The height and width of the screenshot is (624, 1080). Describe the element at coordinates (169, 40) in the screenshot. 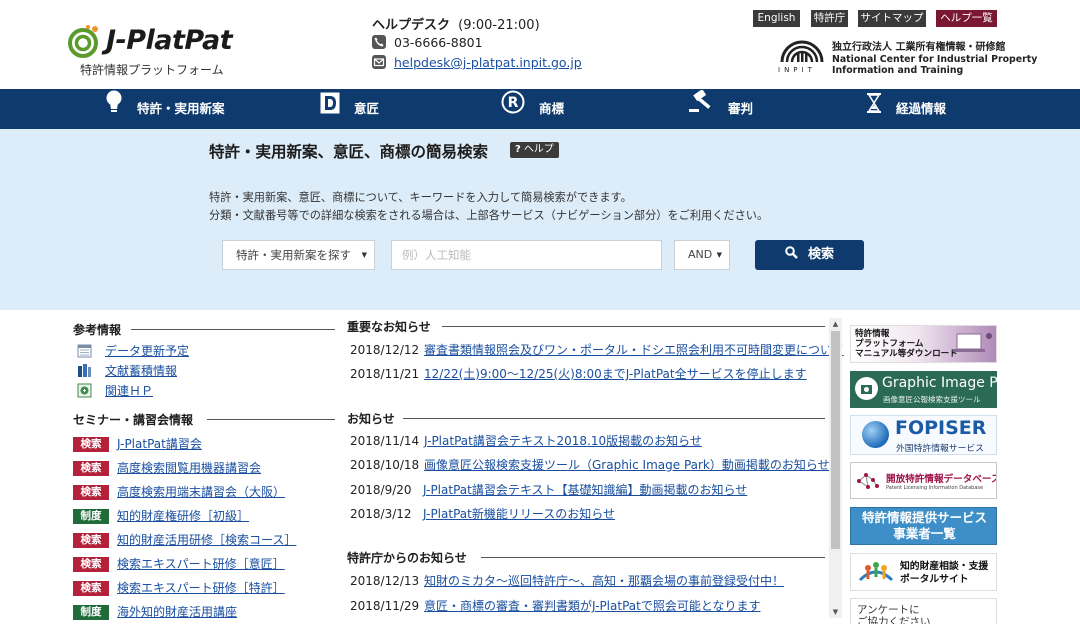

I see `logo-wordmark: J-PlatPat` at that location.